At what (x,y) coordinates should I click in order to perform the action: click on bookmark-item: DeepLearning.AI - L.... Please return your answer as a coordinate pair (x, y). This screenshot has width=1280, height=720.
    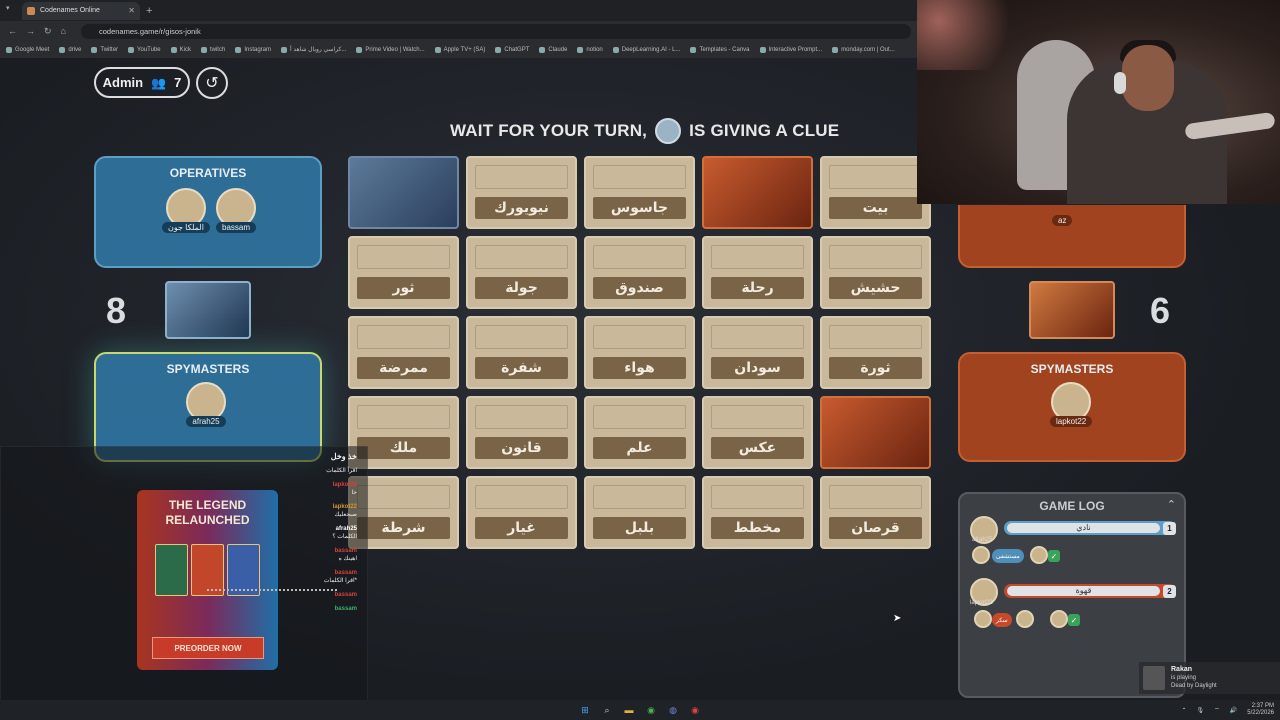
    Looking at the image, I should click on (646, 49).